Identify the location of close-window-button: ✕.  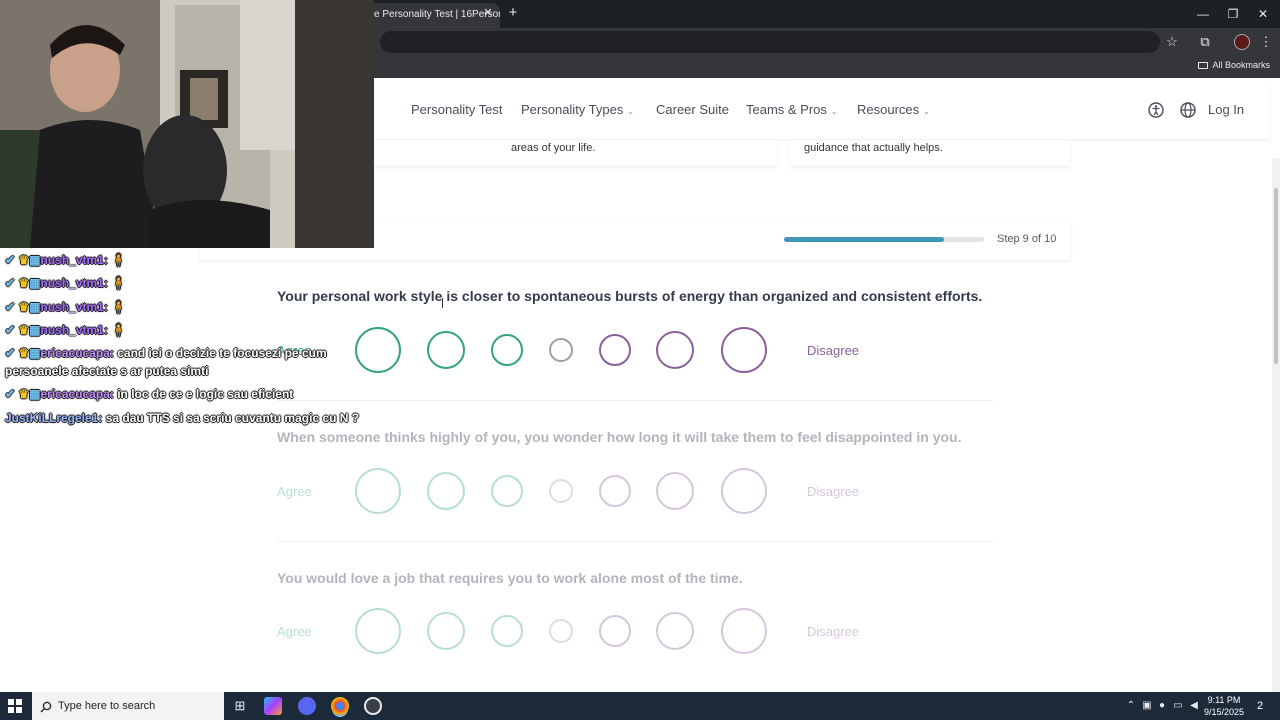
(1263, 14).